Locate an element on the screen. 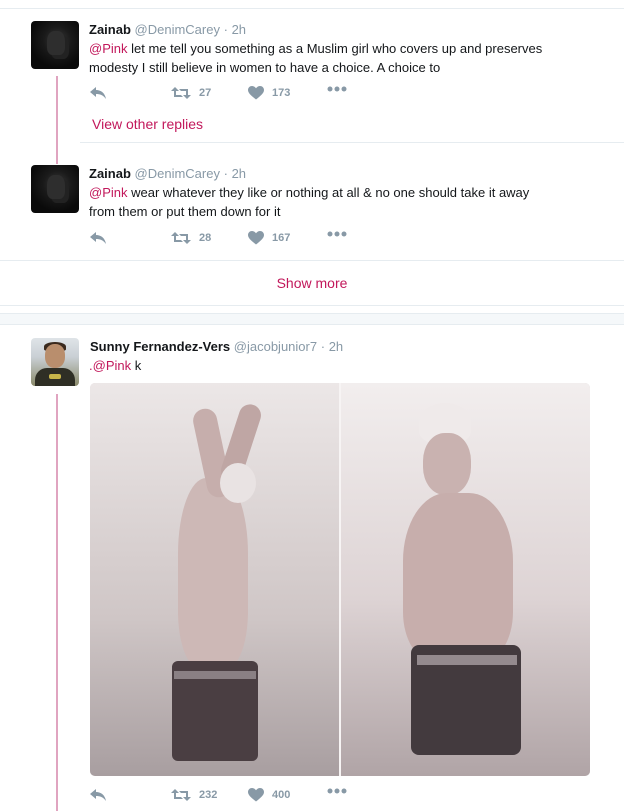  like-count: 400 is located at coordinates (281, 795).